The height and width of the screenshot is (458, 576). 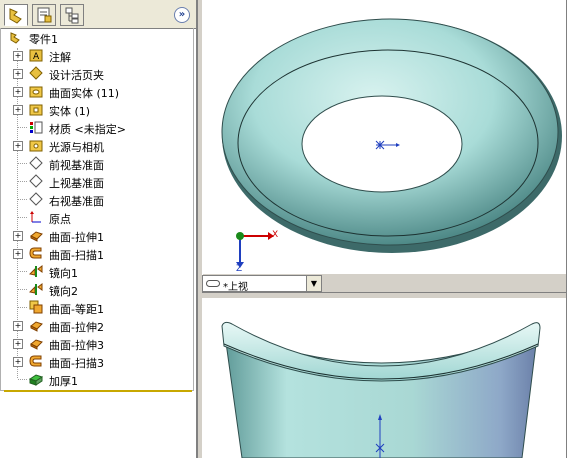 What do you see at coordinates (15, 38) in the screenshot?
I see `part-icon` at bounding box center [15, 38].